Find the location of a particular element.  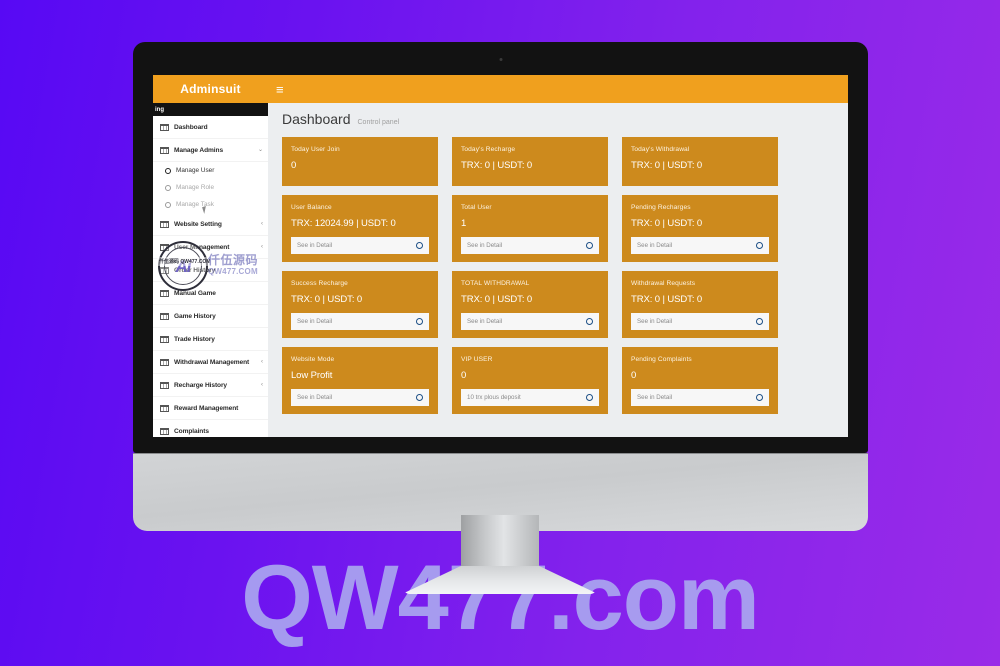

stat-card: Total User 1 See in Detail is located at coordinates (530, 228).